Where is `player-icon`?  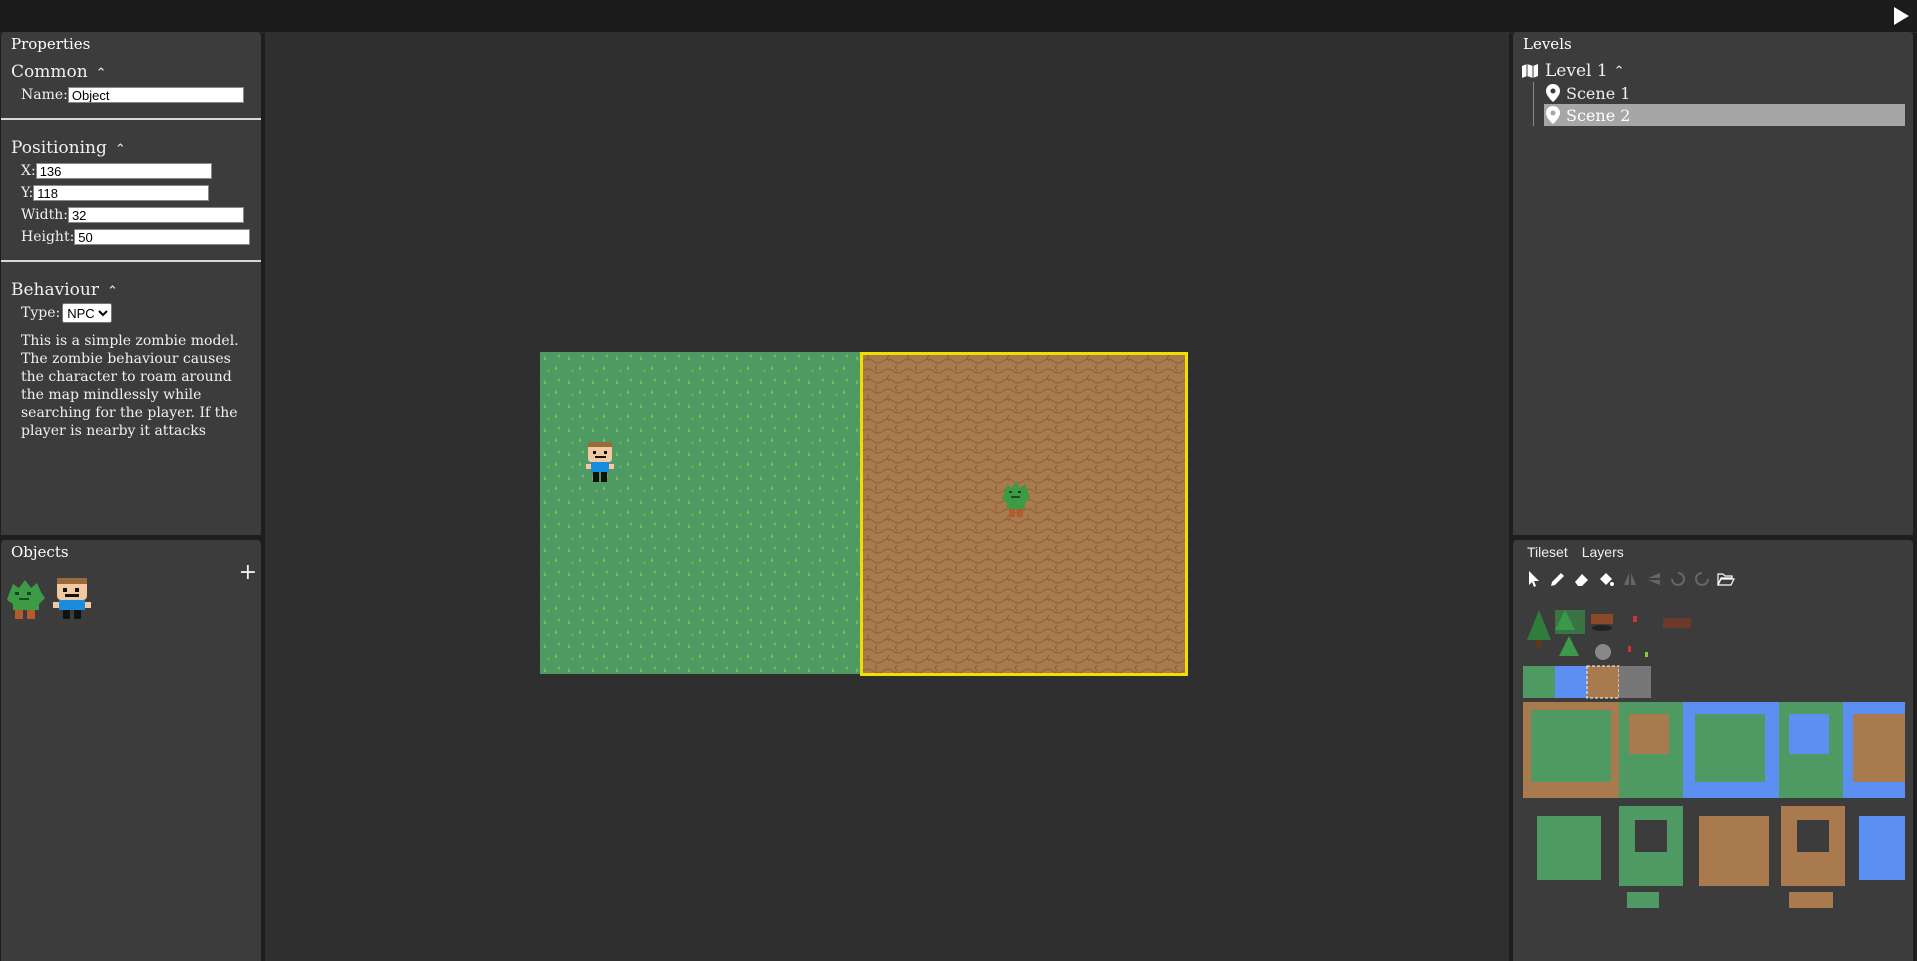
player-icon is located at coordinates (72, 598).